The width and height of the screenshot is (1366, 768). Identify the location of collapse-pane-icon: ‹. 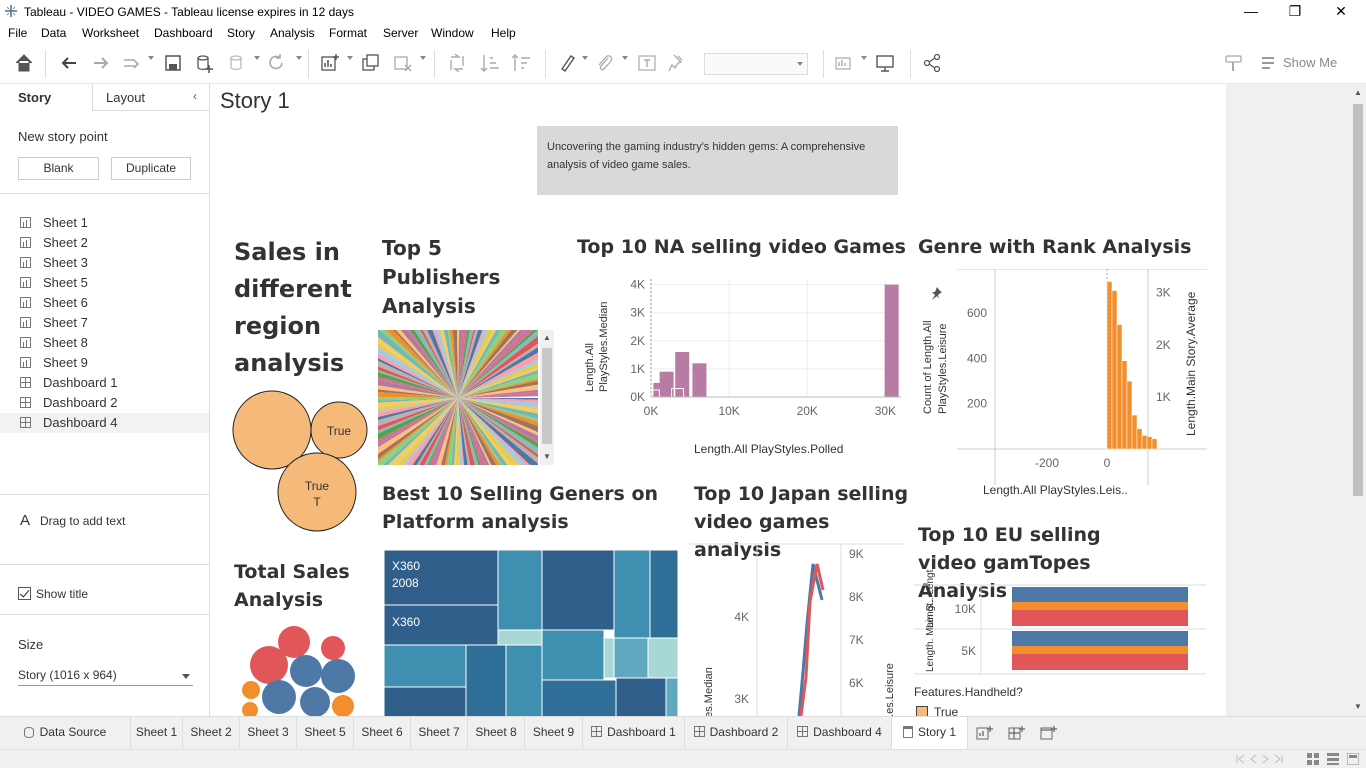
(195, 96).